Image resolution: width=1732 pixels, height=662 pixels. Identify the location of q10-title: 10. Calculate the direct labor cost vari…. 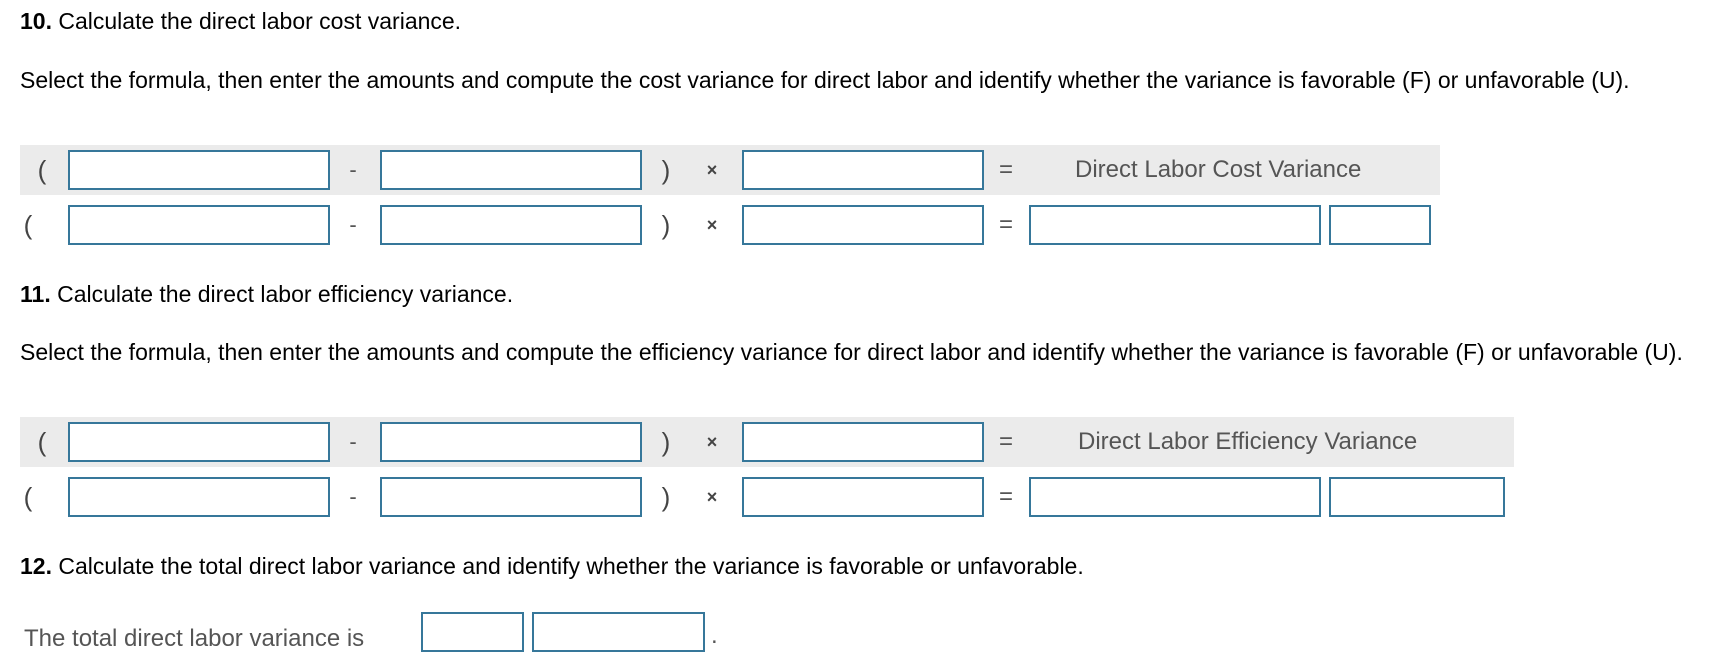
(240, 21).